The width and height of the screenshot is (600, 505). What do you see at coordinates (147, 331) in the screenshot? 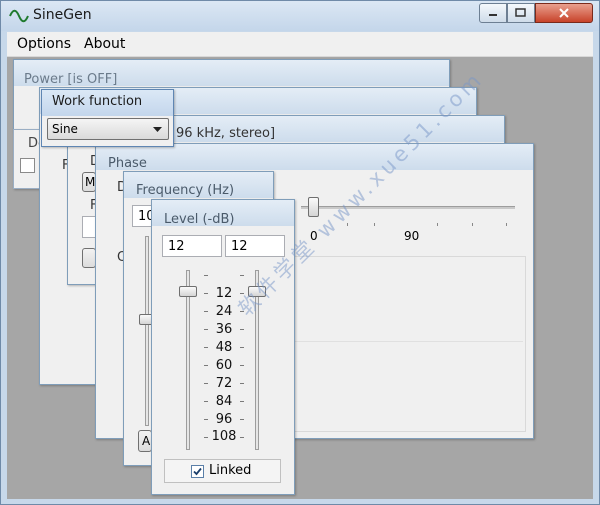
I see `frequency-slider-track` at bounding box center [147, 331].